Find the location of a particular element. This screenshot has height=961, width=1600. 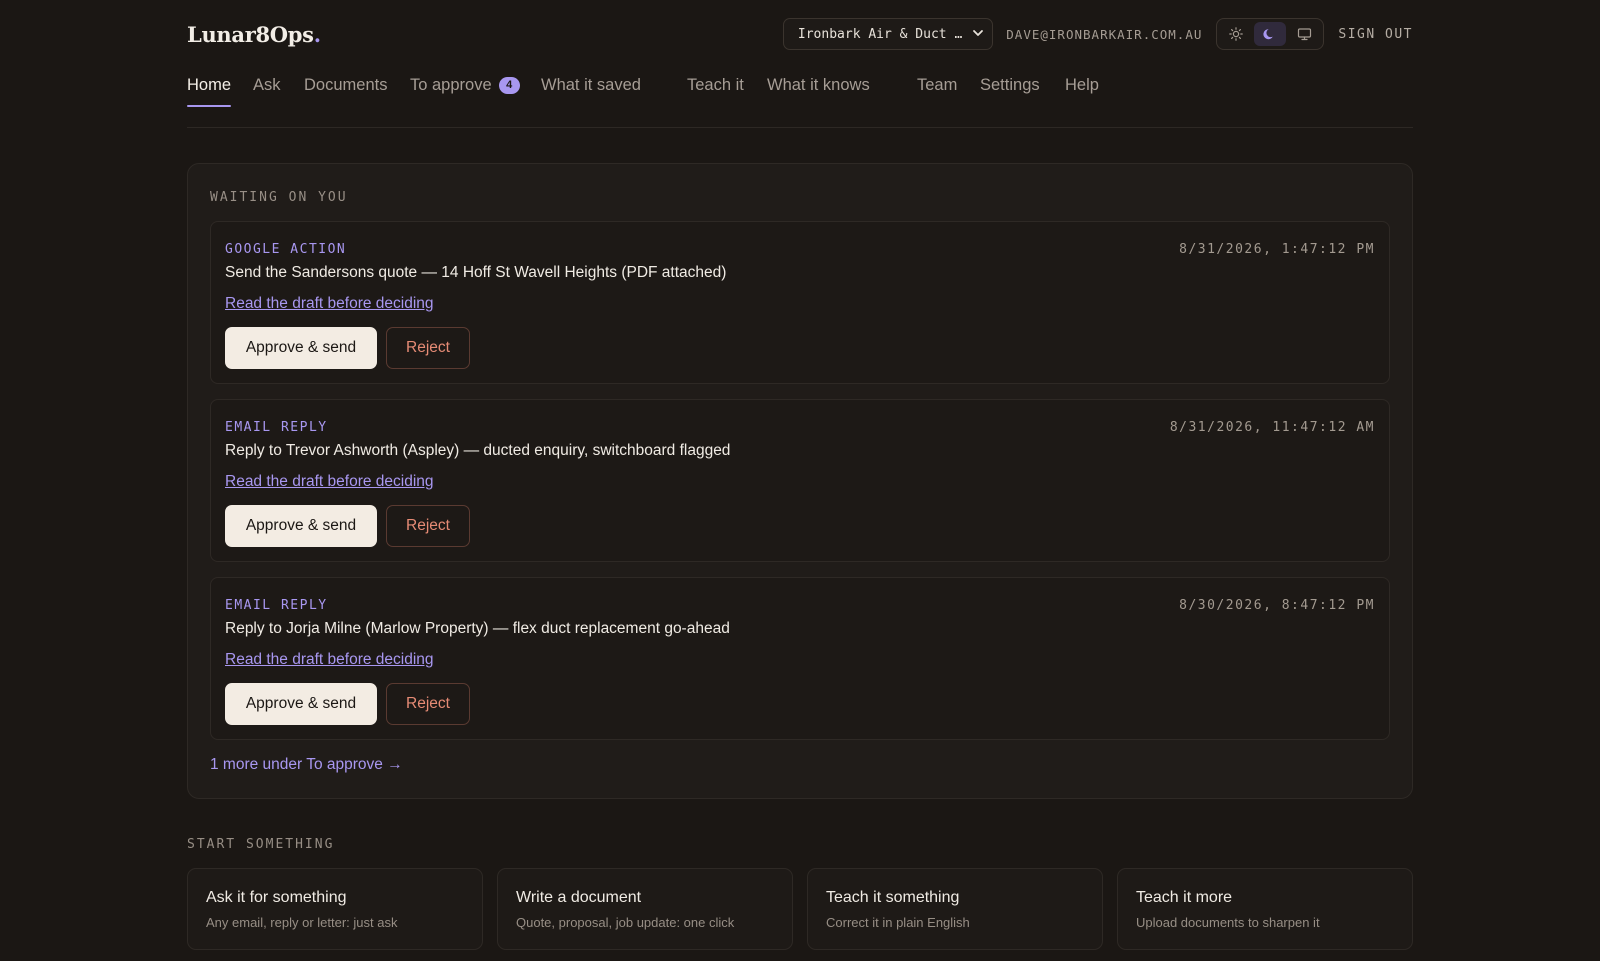

app-logo: Lunar8Ops. is located at coordinates (254, 34).